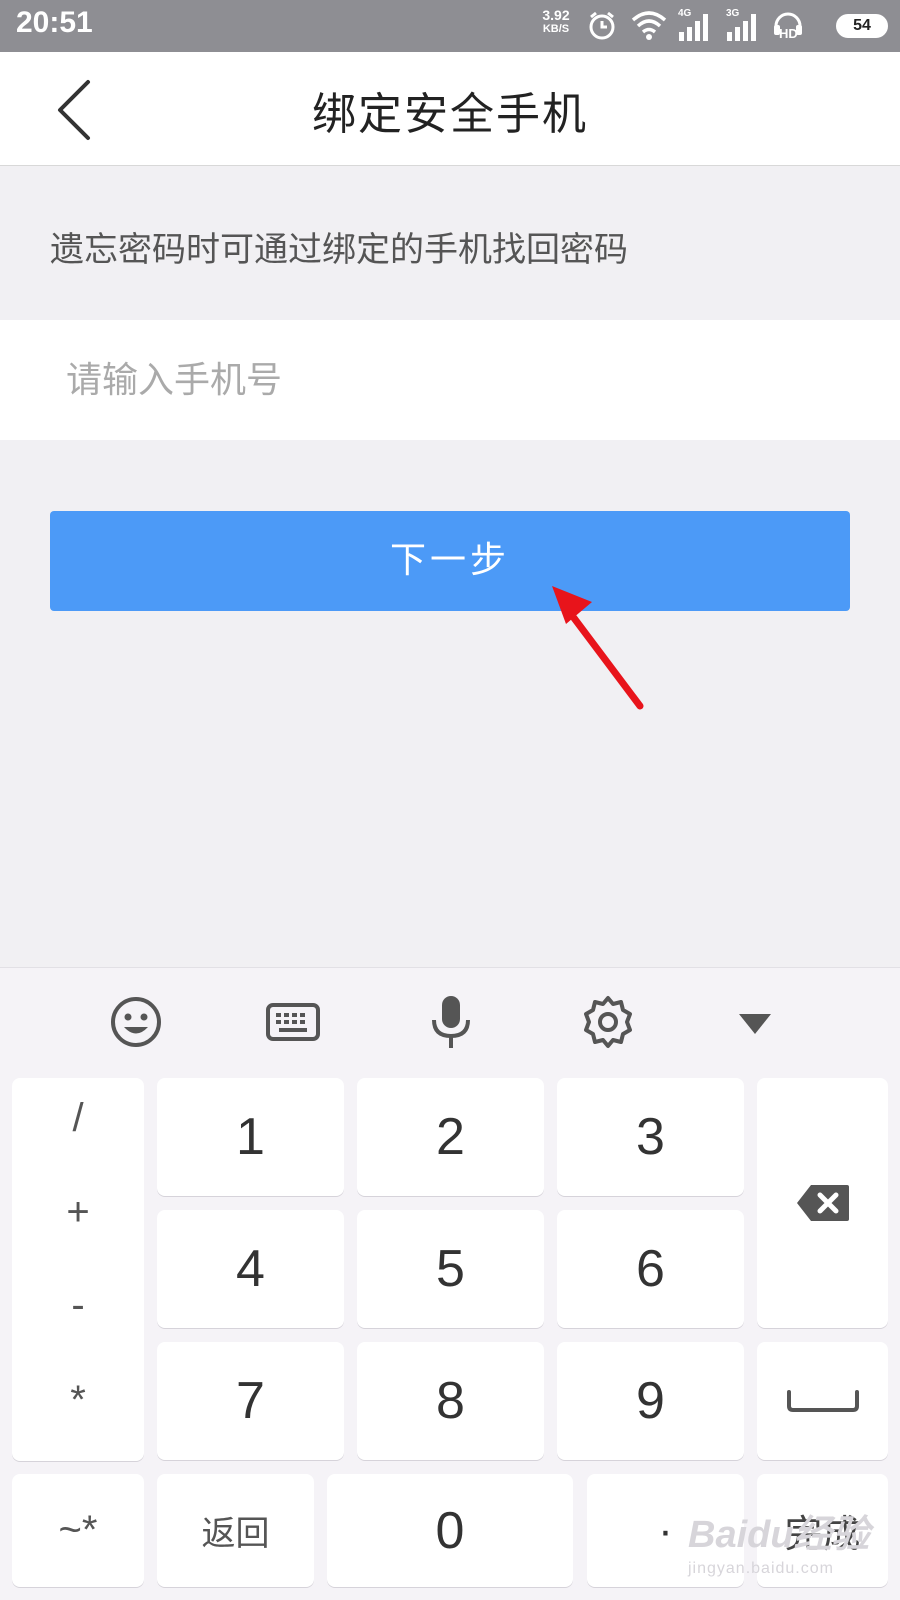 This screenshot has height=1600, width=900. What do you see at coordinates (136, 1022) in the screenshot?
I see `emoji-icon` at bounding box center [136, 1022].